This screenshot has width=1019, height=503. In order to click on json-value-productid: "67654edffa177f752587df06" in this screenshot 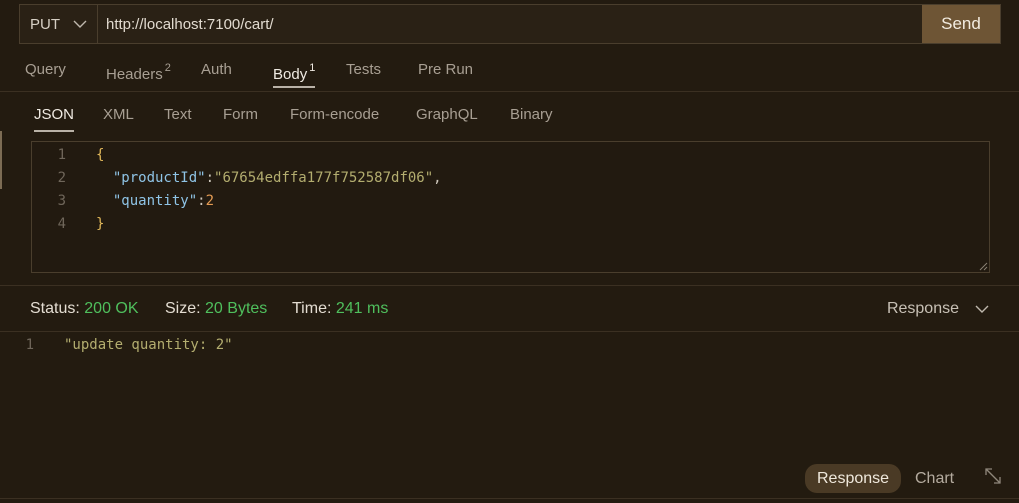, I will do `click(324, 178)`.